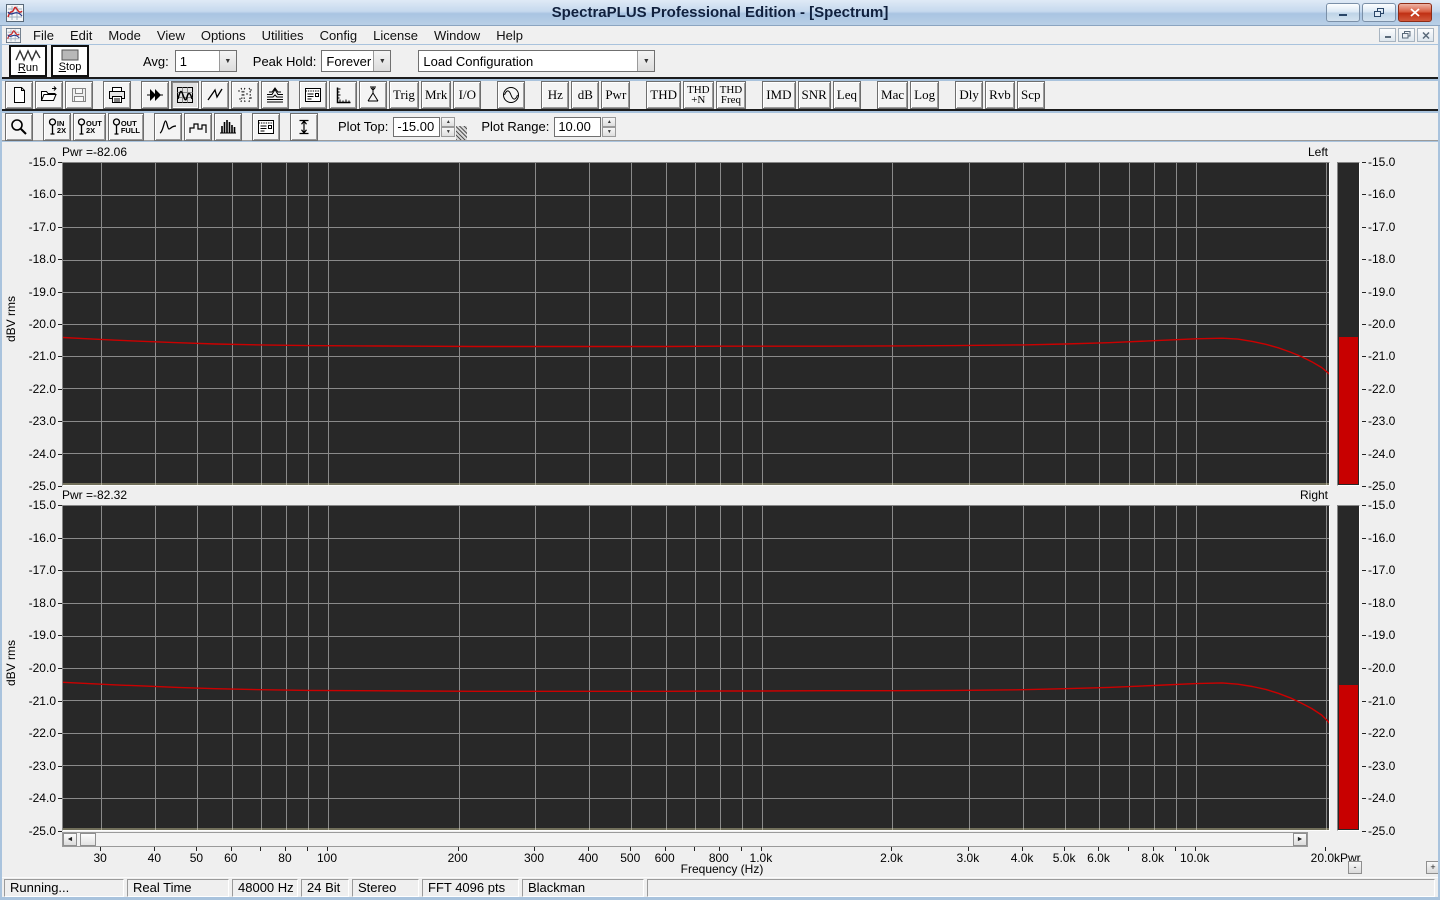 The width and height of the screenshot is (1440, 900). Describe the element at coordinates (1343, 12) in the screenshot. I see `minimize-button` at that location.